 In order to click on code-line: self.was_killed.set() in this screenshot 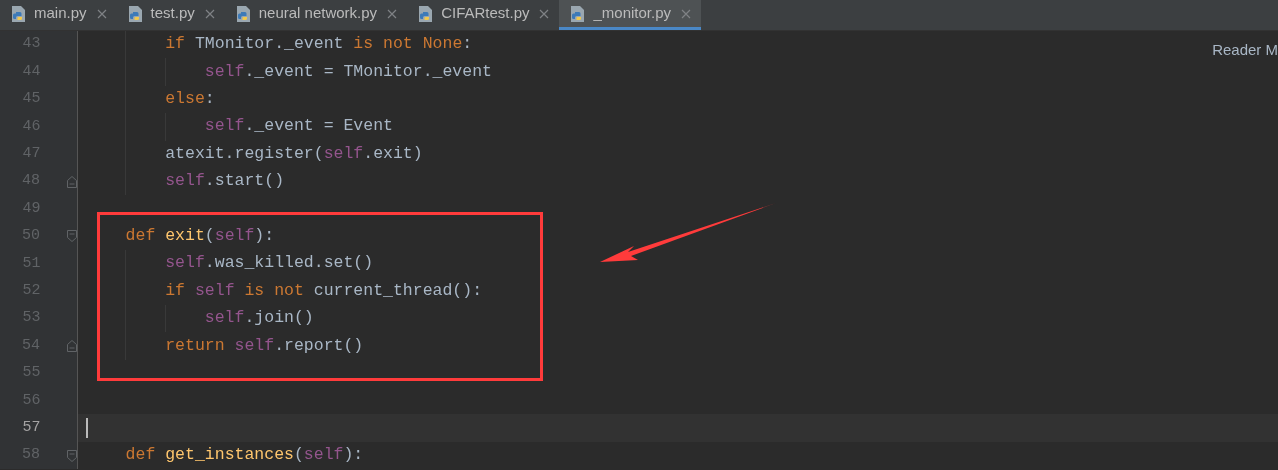, I will do `click(269, 263)`.